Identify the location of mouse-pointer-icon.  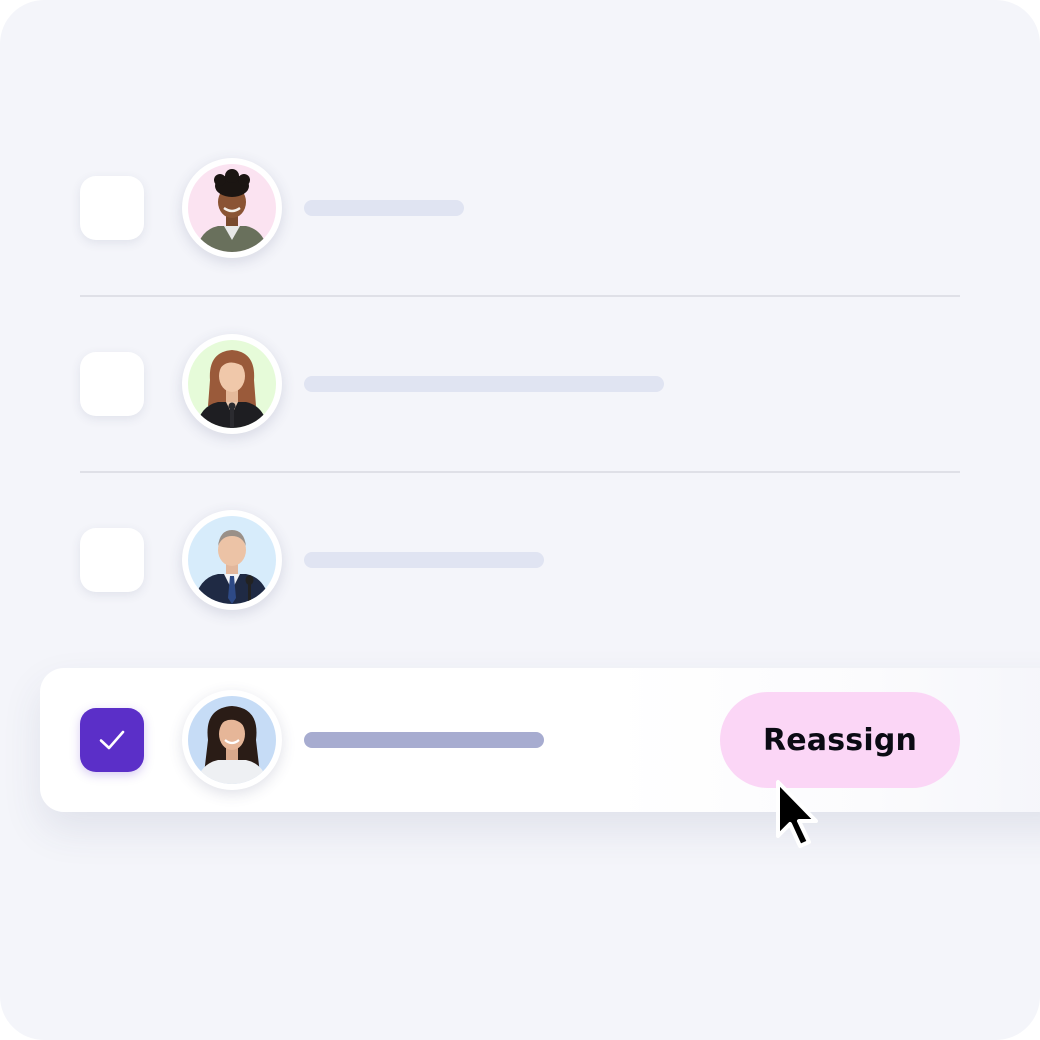
(797, 814).